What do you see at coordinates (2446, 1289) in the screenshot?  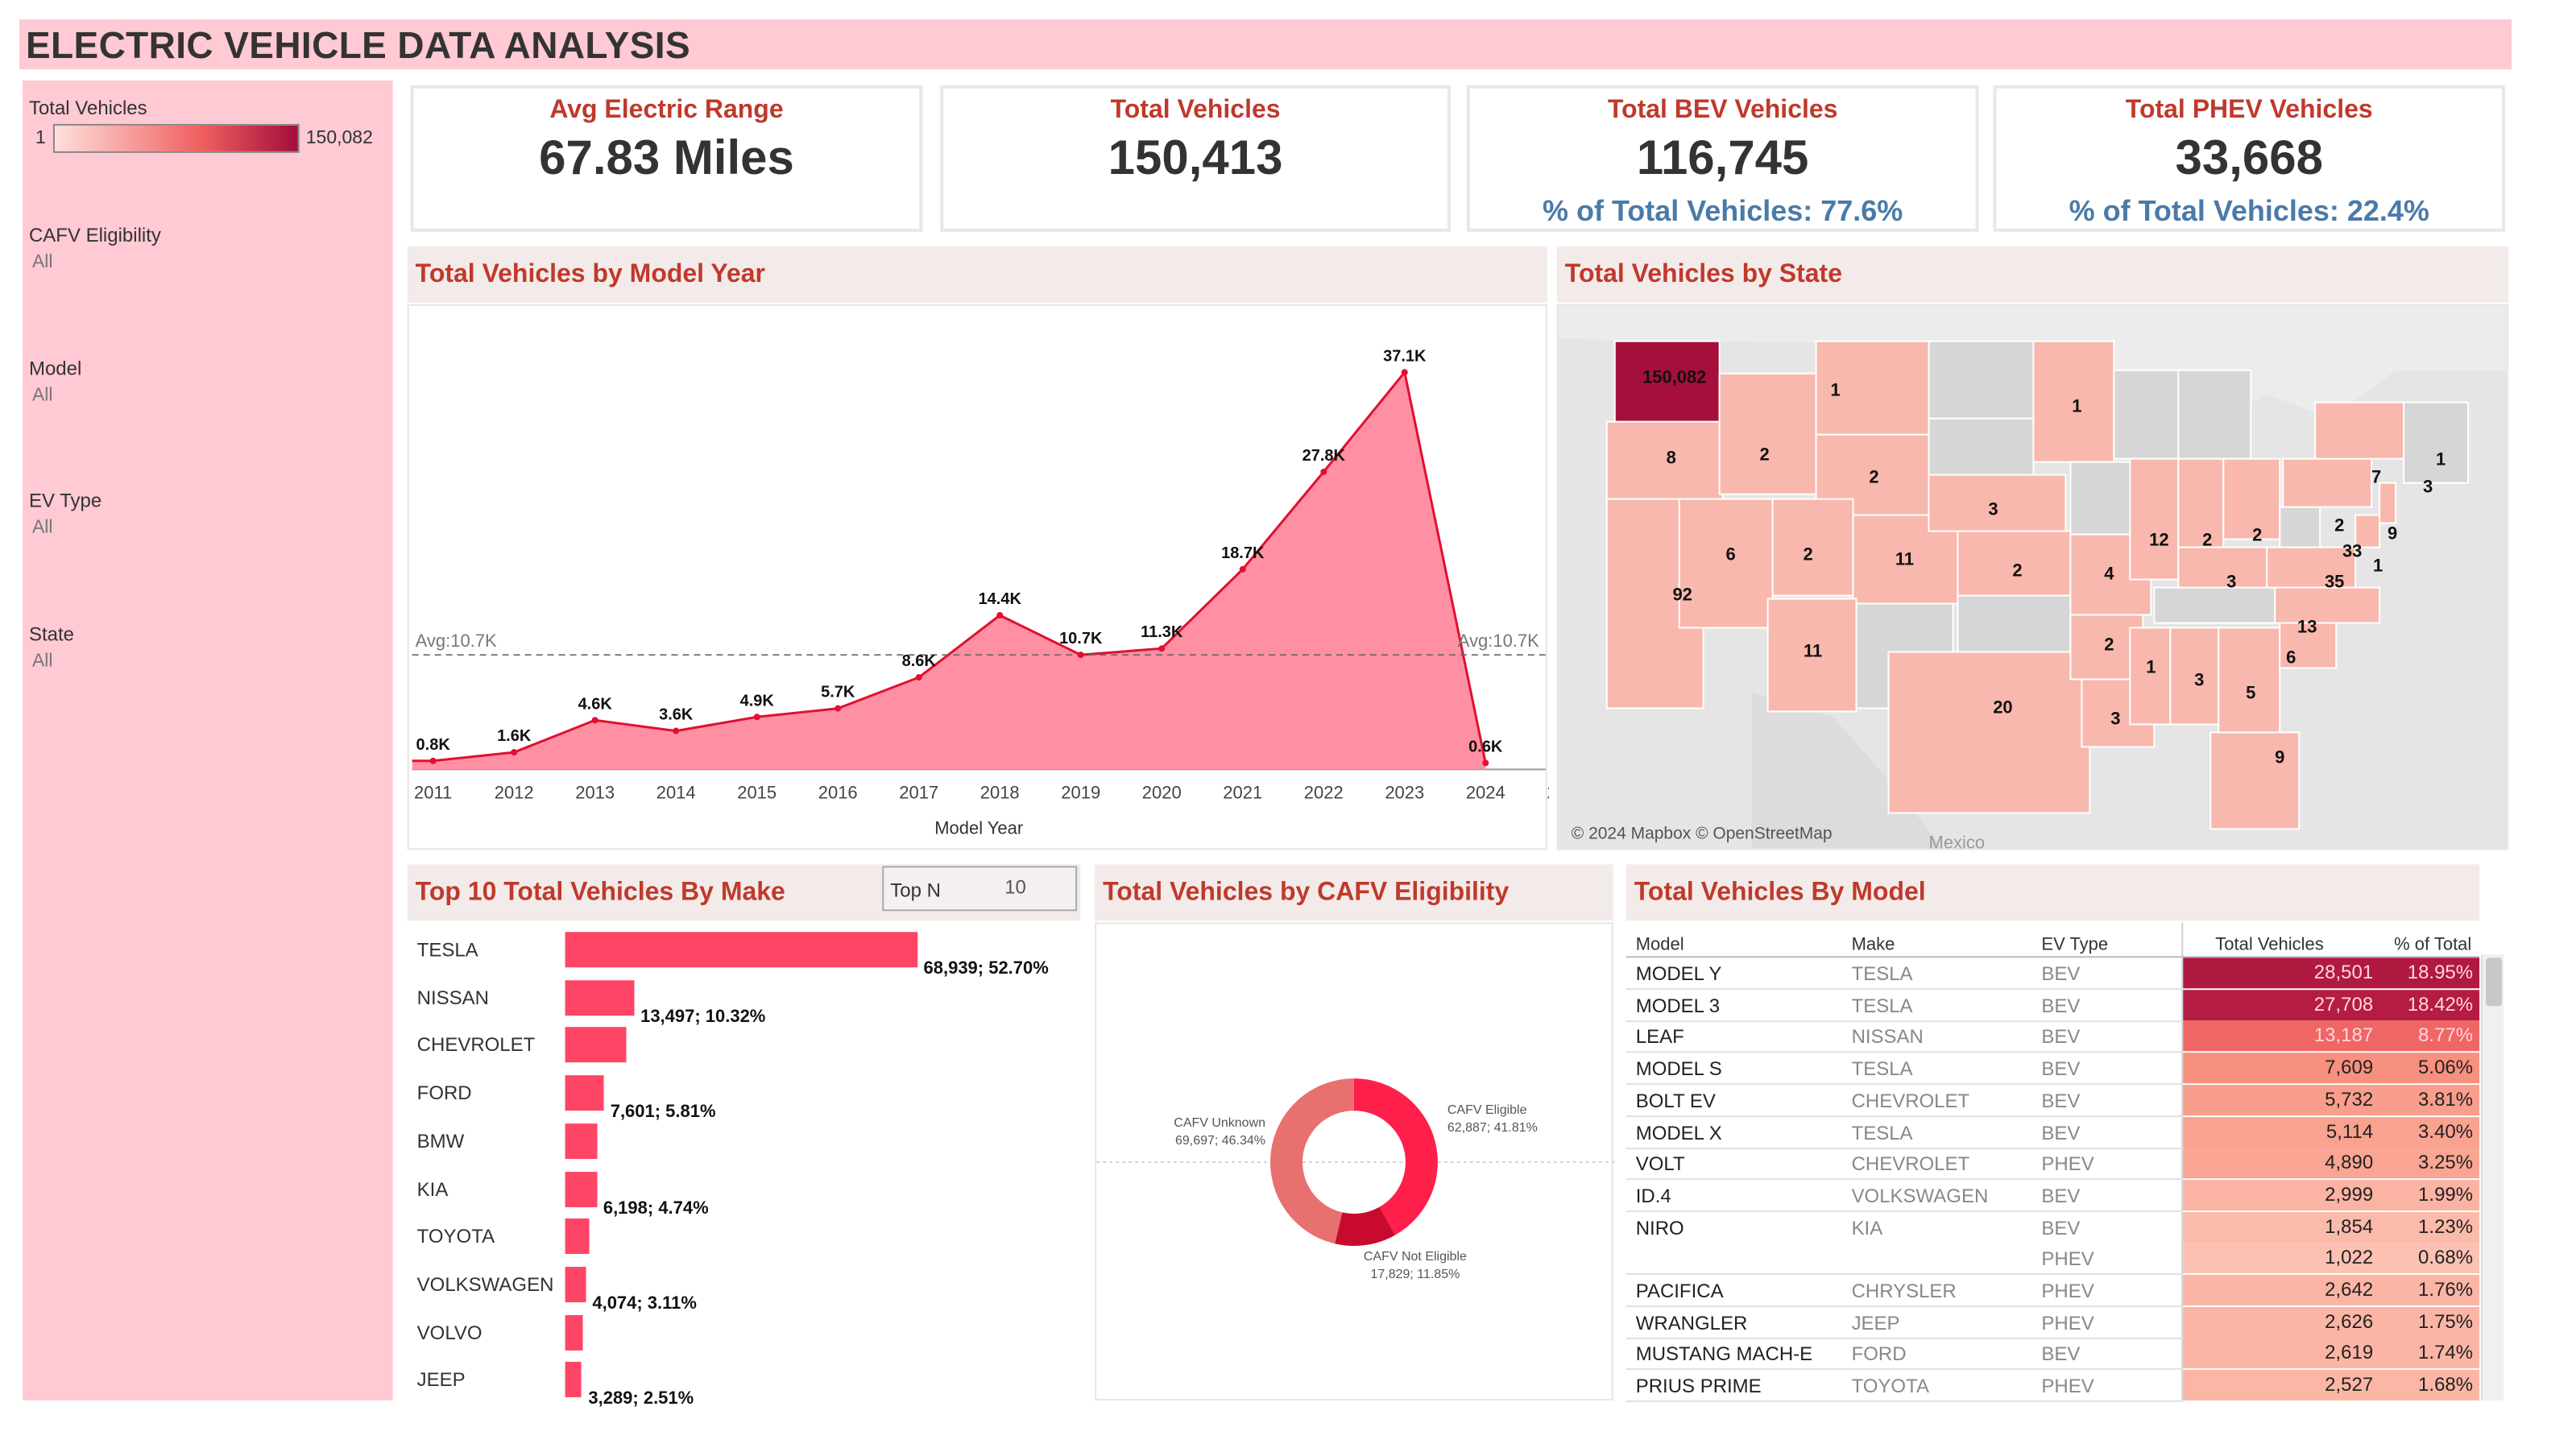 I see `cell-percent: 1.76%` at bounding box center [2446, 1289].